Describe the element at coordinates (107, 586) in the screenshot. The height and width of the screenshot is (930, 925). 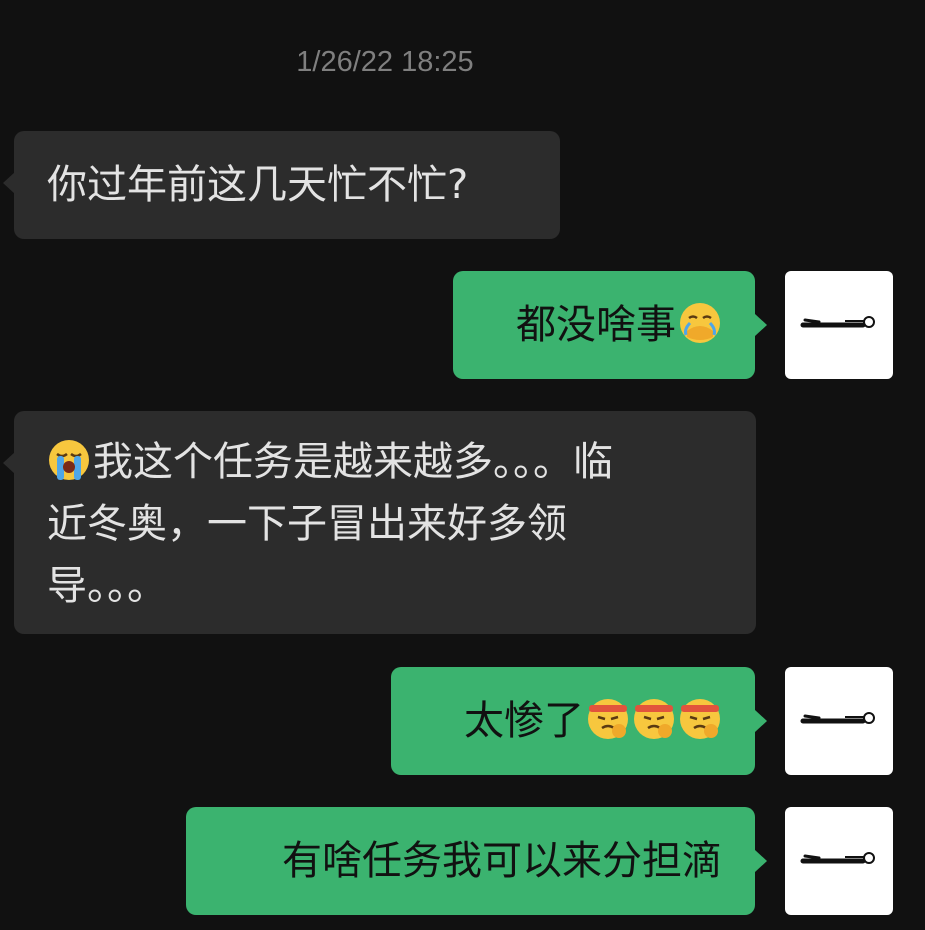
I see `message-line: 导。。。` at that location.